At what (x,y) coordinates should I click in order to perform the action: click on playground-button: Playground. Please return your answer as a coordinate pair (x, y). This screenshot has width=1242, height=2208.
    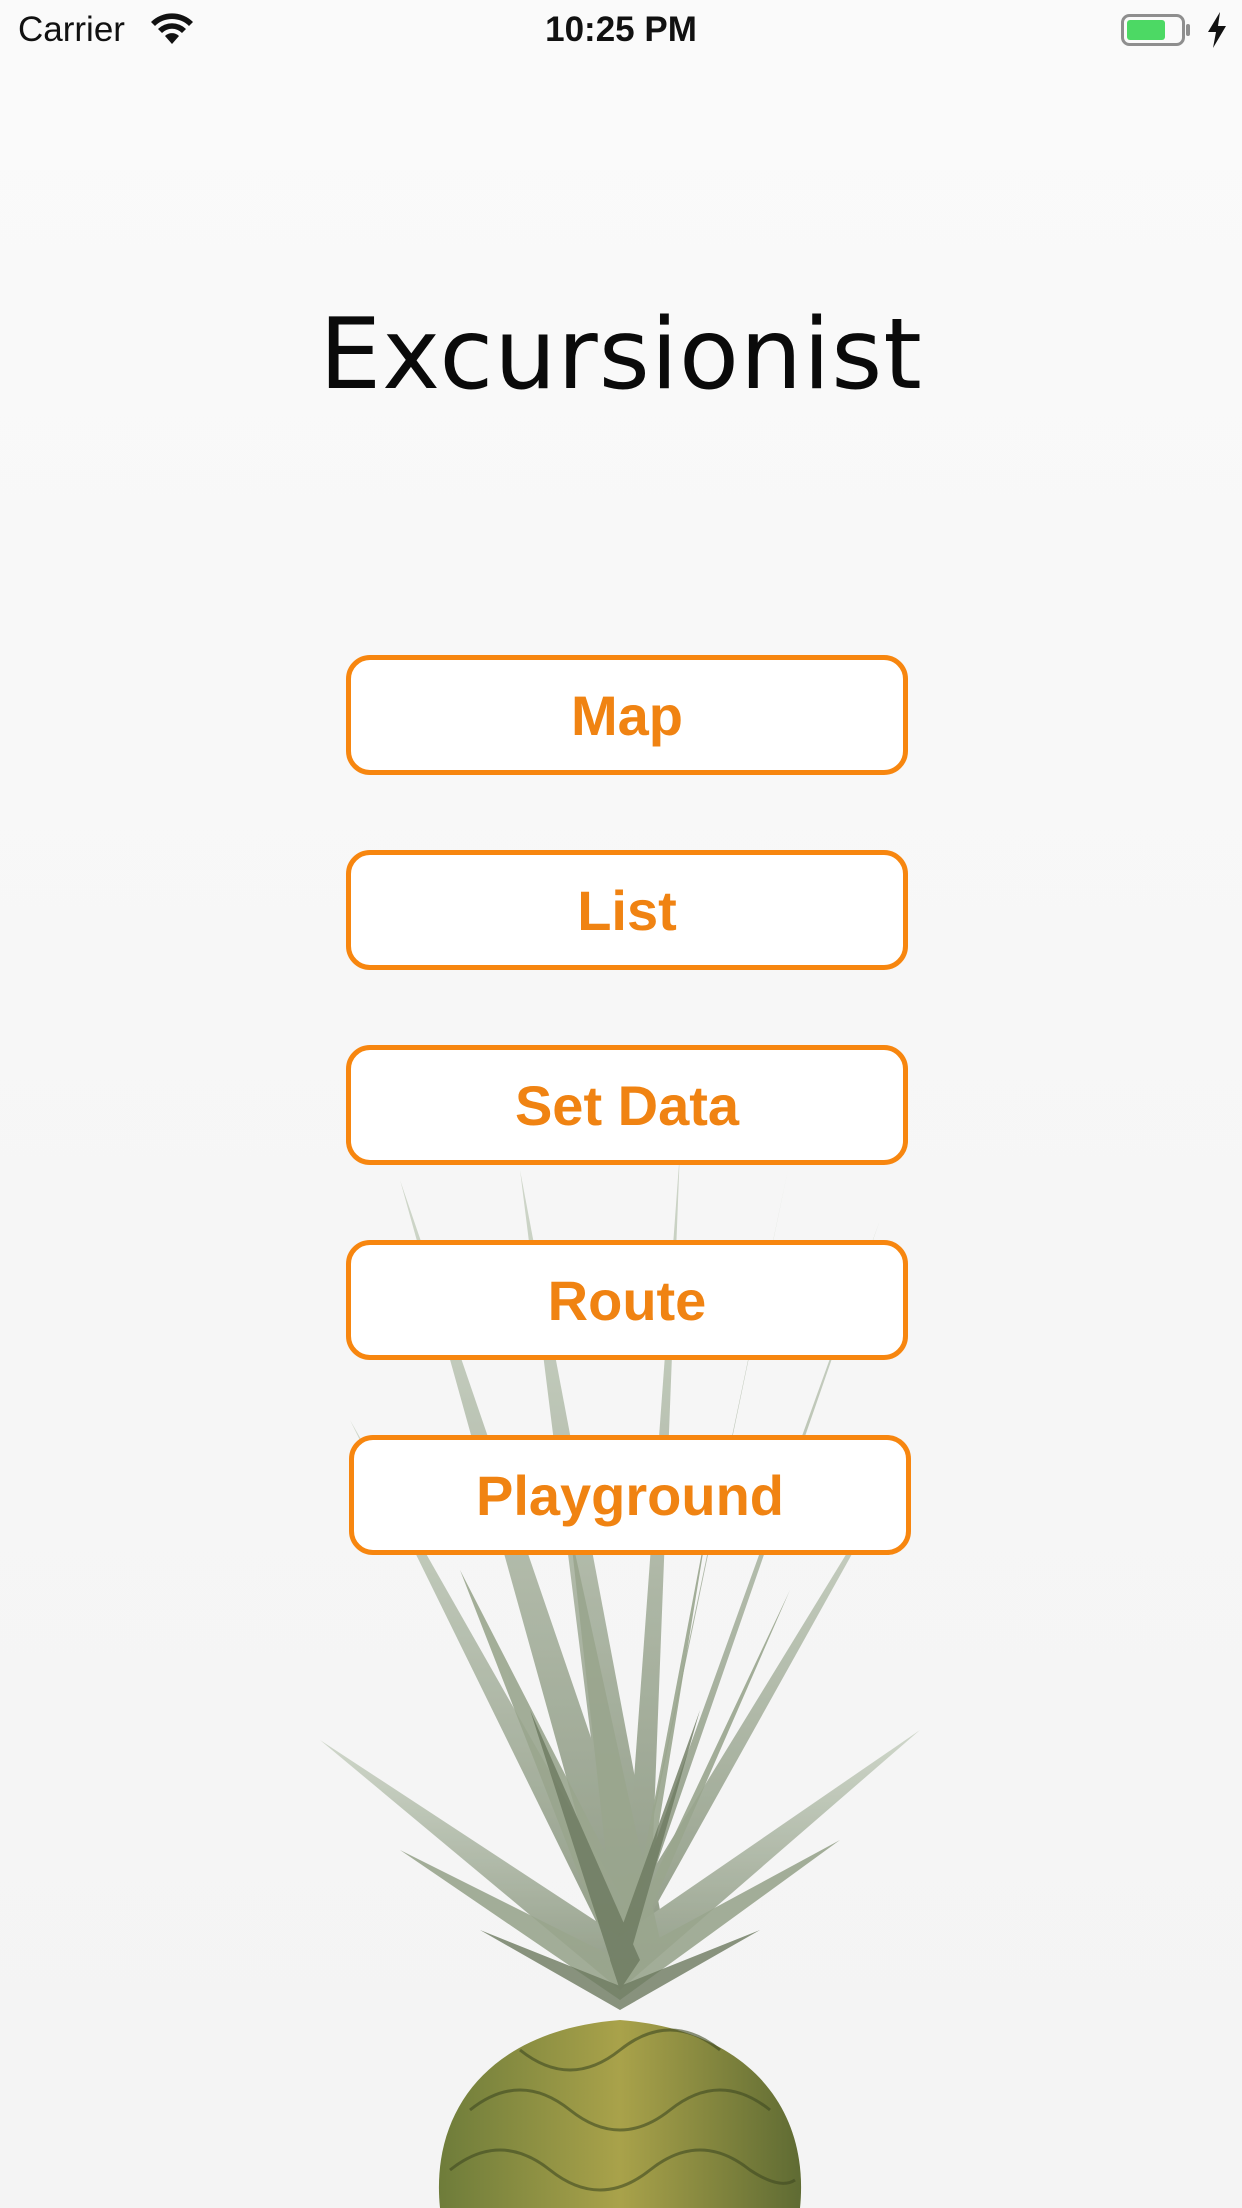
    Looking at the image, I should click on (630, 1495).